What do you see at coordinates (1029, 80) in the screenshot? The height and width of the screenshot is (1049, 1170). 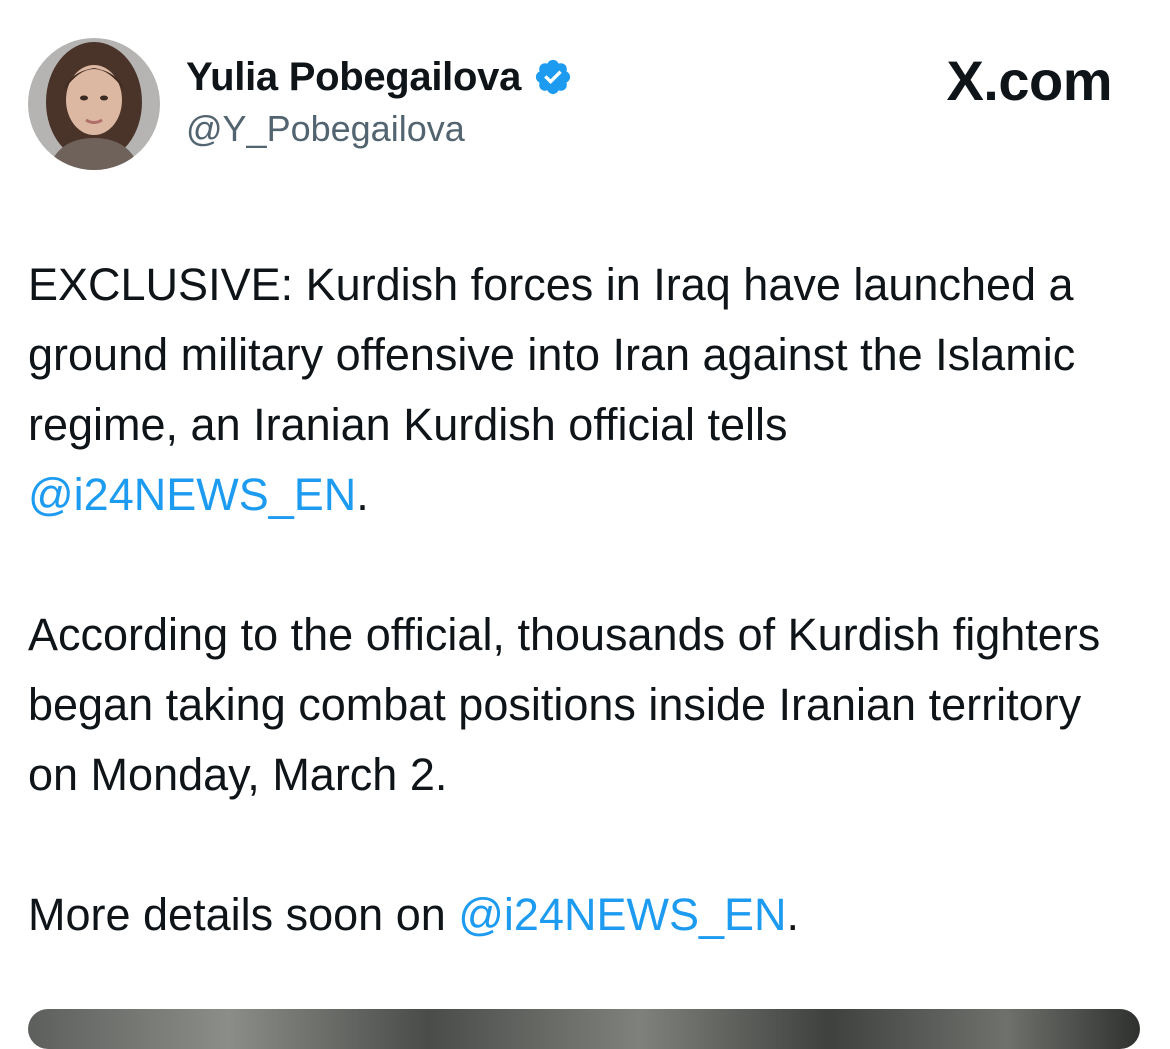 I see `x-com-watermark: X.com` at bounding box center [1029, 80].